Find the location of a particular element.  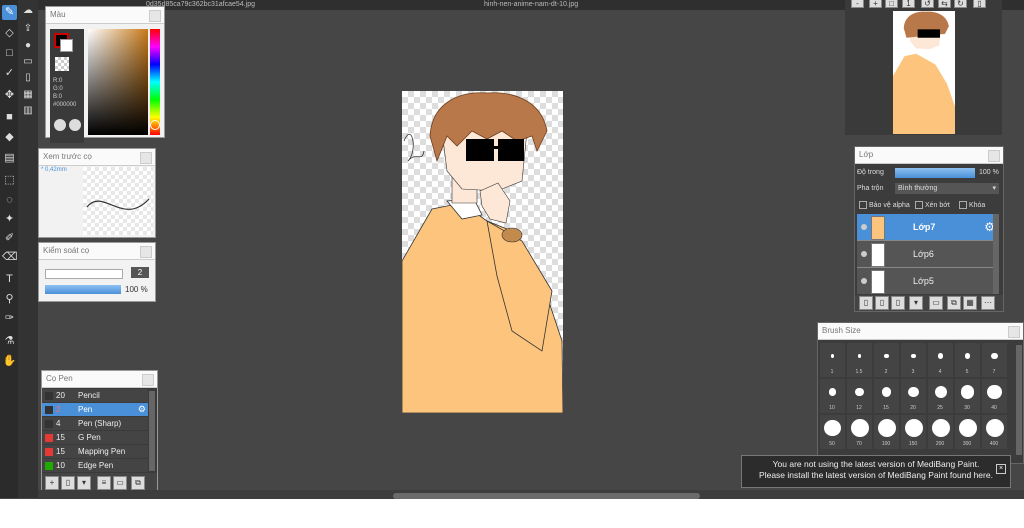

background-color-swatch is located at coordinates (66, 45).